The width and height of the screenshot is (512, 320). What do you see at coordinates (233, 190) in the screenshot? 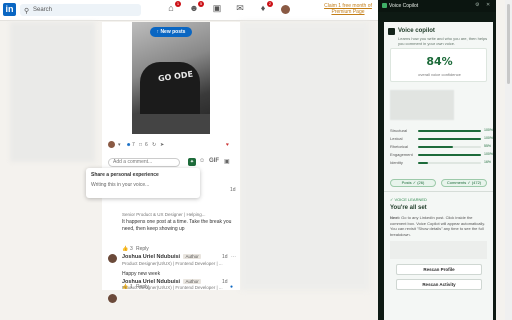
I see `comment-time: 1d` at bounding box center [233, 190].